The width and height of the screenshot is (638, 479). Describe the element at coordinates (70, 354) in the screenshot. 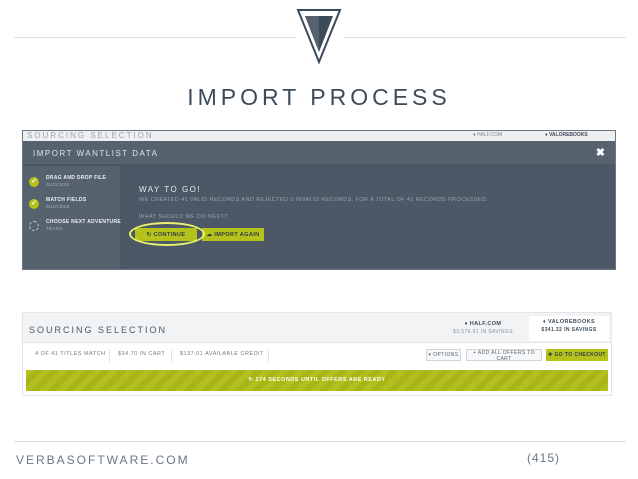

I see `titles-match-count: 4 OF 41 TITLES MATCH` at that location.